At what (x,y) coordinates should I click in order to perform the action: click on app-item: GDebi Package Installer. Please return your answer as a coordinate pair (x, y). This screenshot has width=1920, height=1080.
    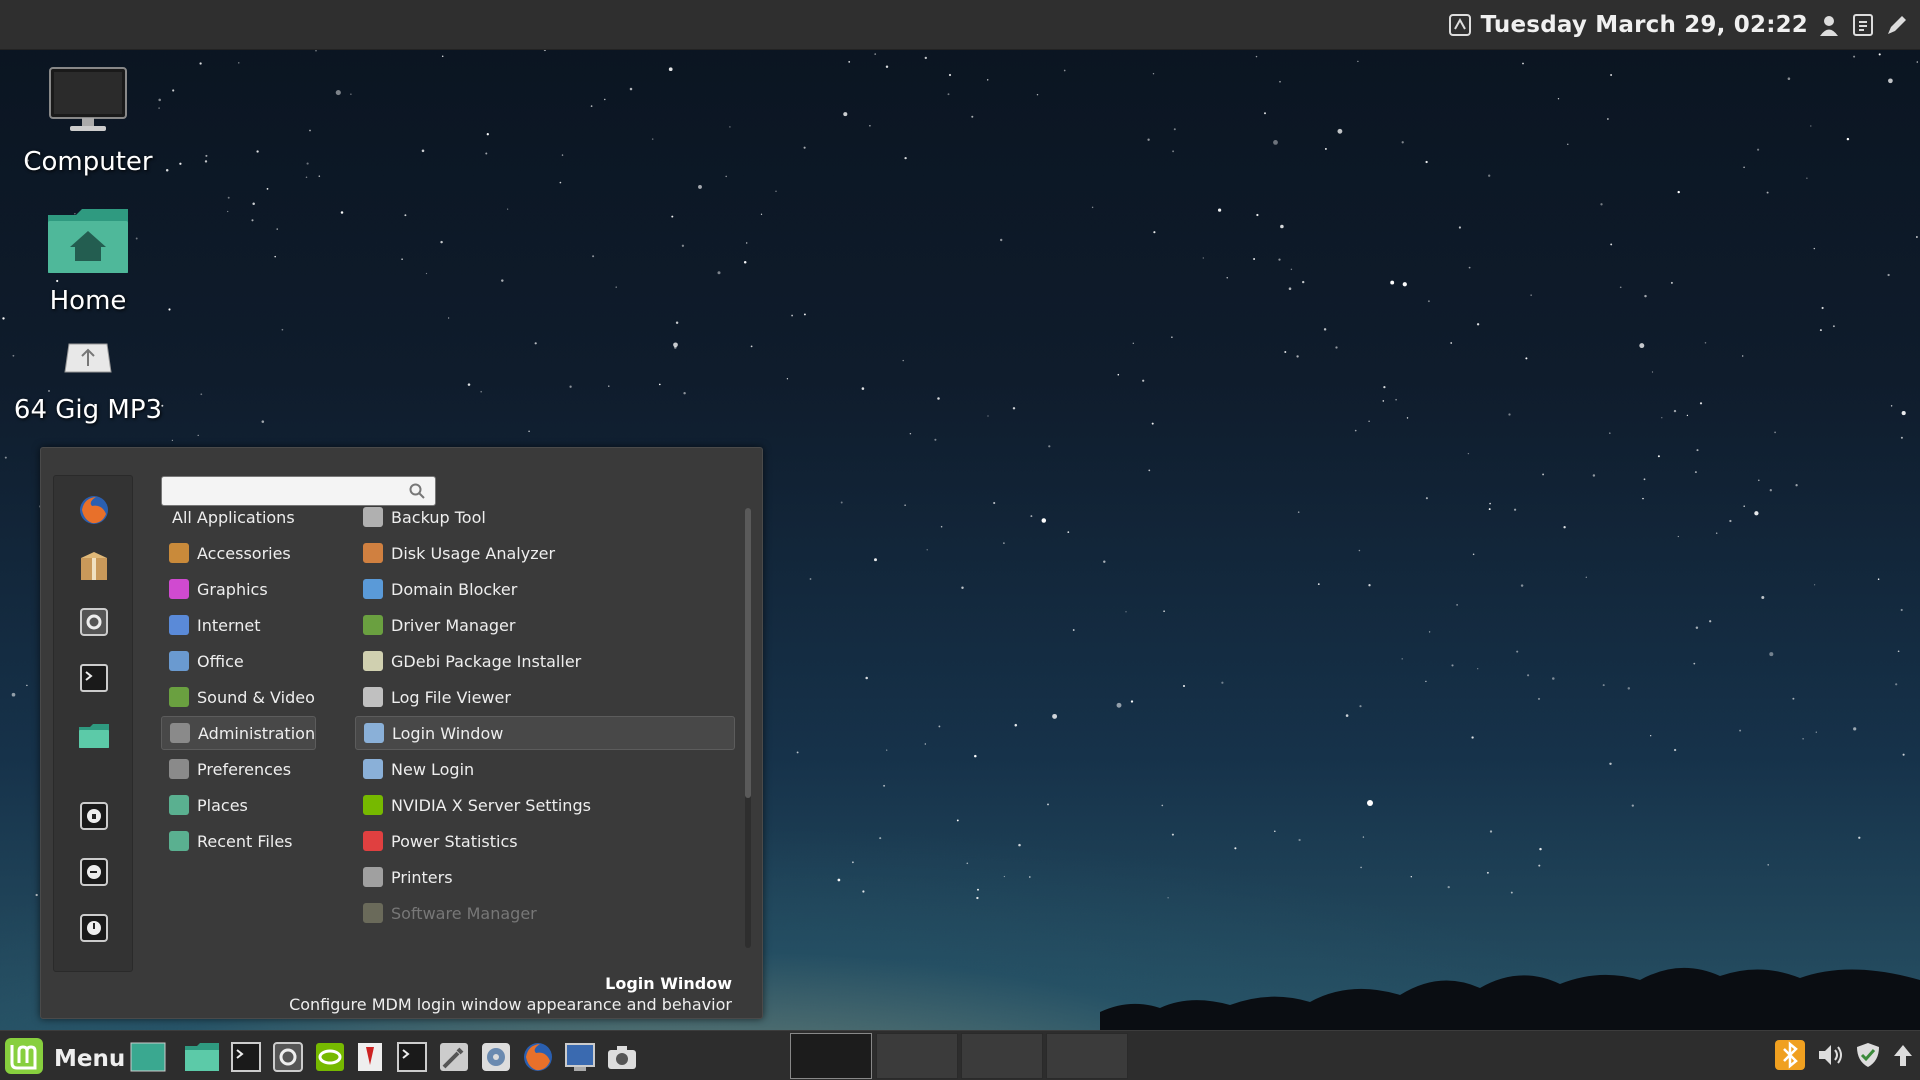
    Looking at the image, I should click on (545, 661).